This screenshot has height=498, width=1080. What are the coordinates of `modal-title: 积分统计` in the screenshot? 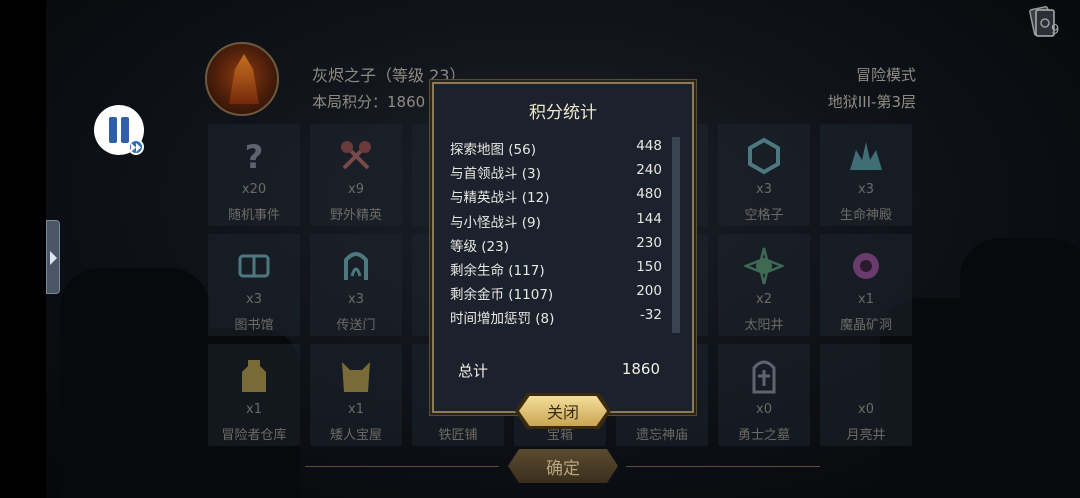 It's located at (563, 113).